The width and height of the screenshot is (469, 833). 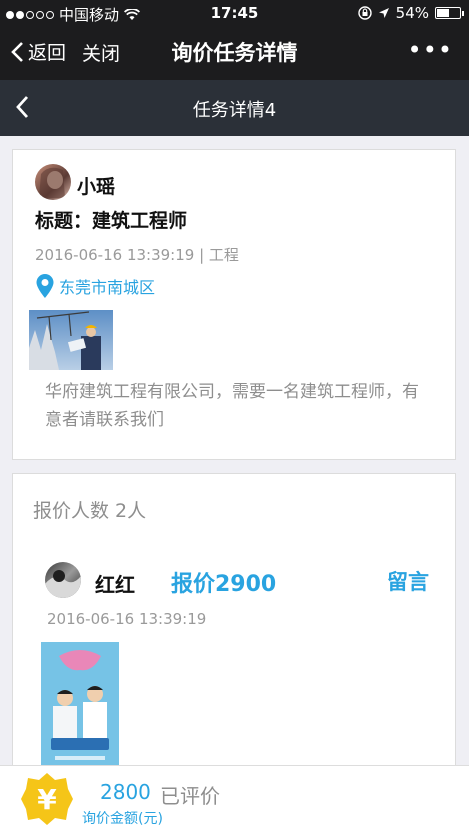 What do you see at coordinates (45, 286) in the screenshot?
I see `map-pin-icon` at bounding box center [45, 286].